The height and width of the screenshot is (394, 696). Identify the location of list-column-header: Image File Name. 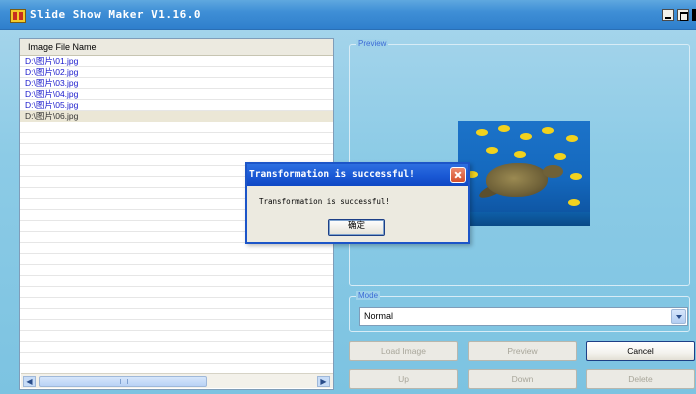
(176, 47).